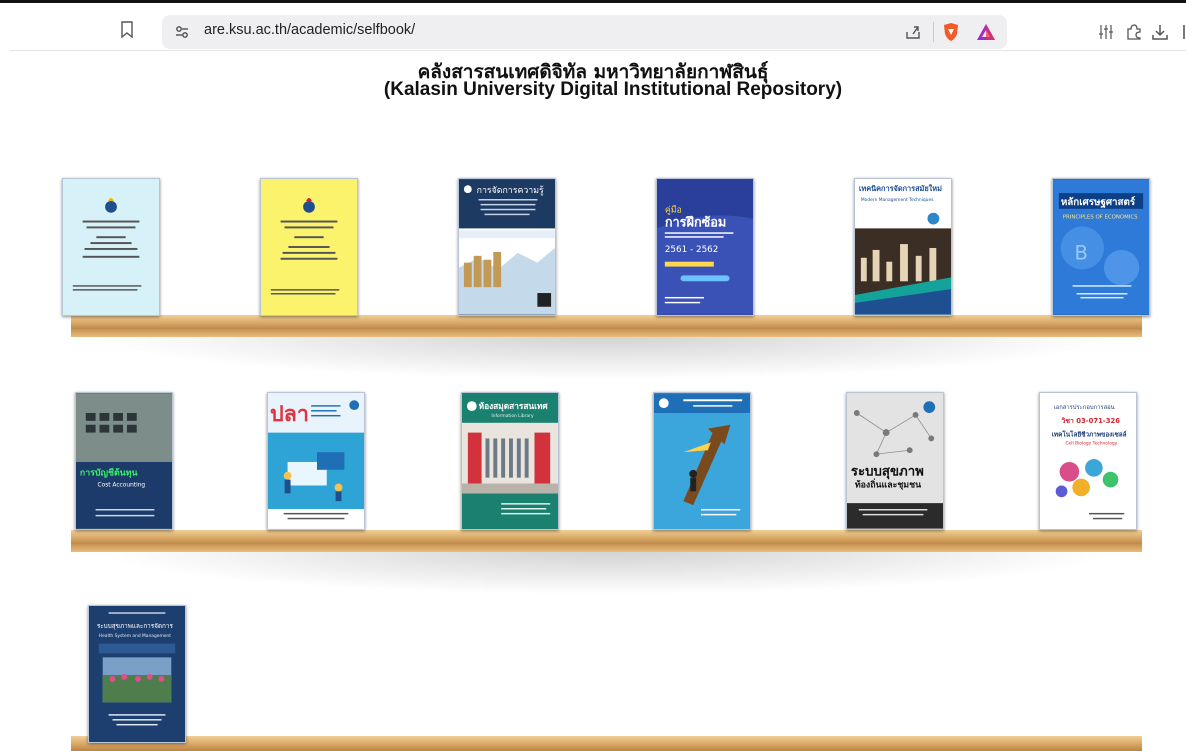  What do you see at coordinates (122, 485) in the screenshot?
I see `svg-text: Cost Accounting` at bounding box center [122, 485].